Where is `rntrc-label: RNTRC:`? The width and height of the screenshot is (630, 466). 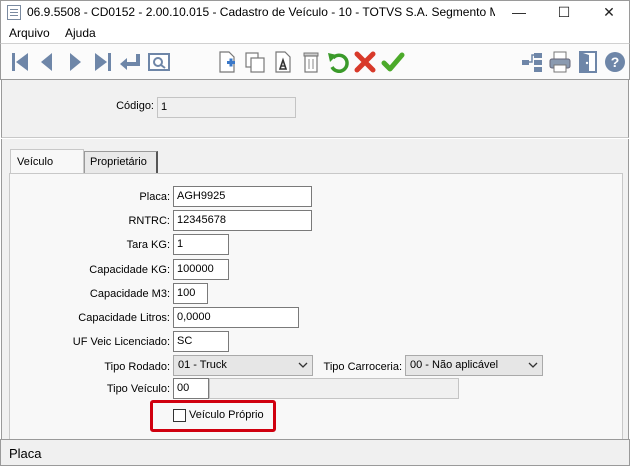 rntrc-label: RNTRC: is located at coordinates (149, 221).